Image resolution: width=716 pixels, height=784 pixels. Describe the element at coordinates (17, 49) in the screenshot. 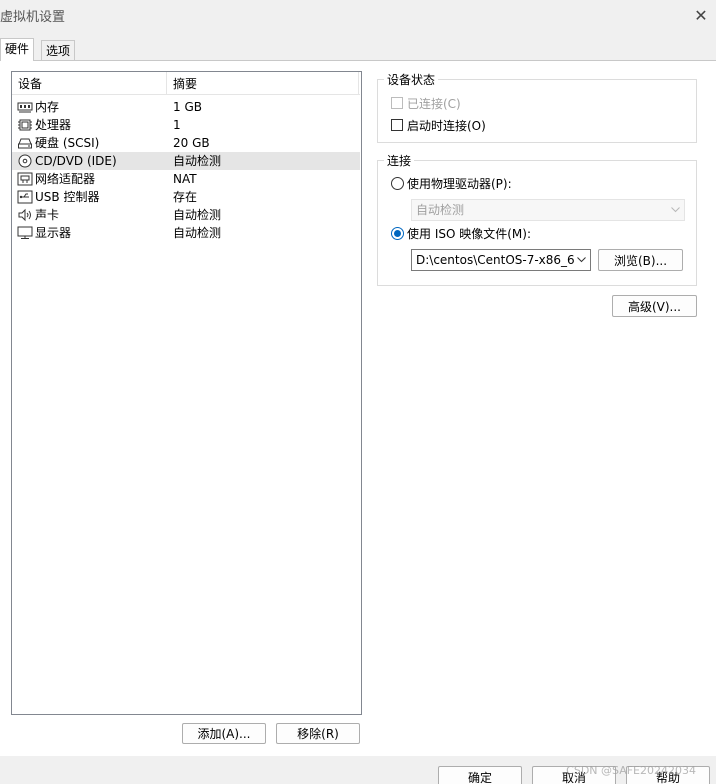

I see `tab-hardware: 硬件` at that location.